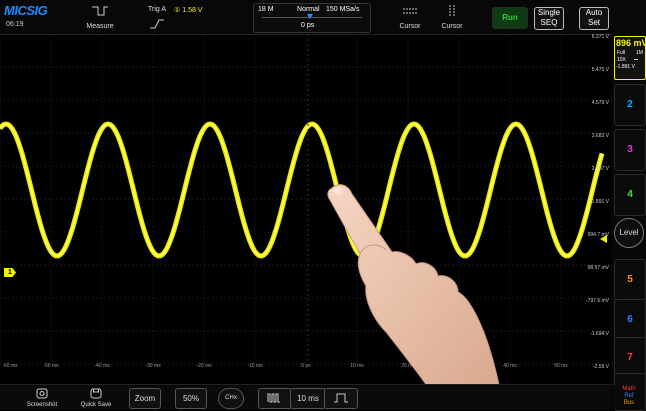  Describe the element at coordinates (42, 393) in the screenshot. I see `screenshot-icon` at that location.